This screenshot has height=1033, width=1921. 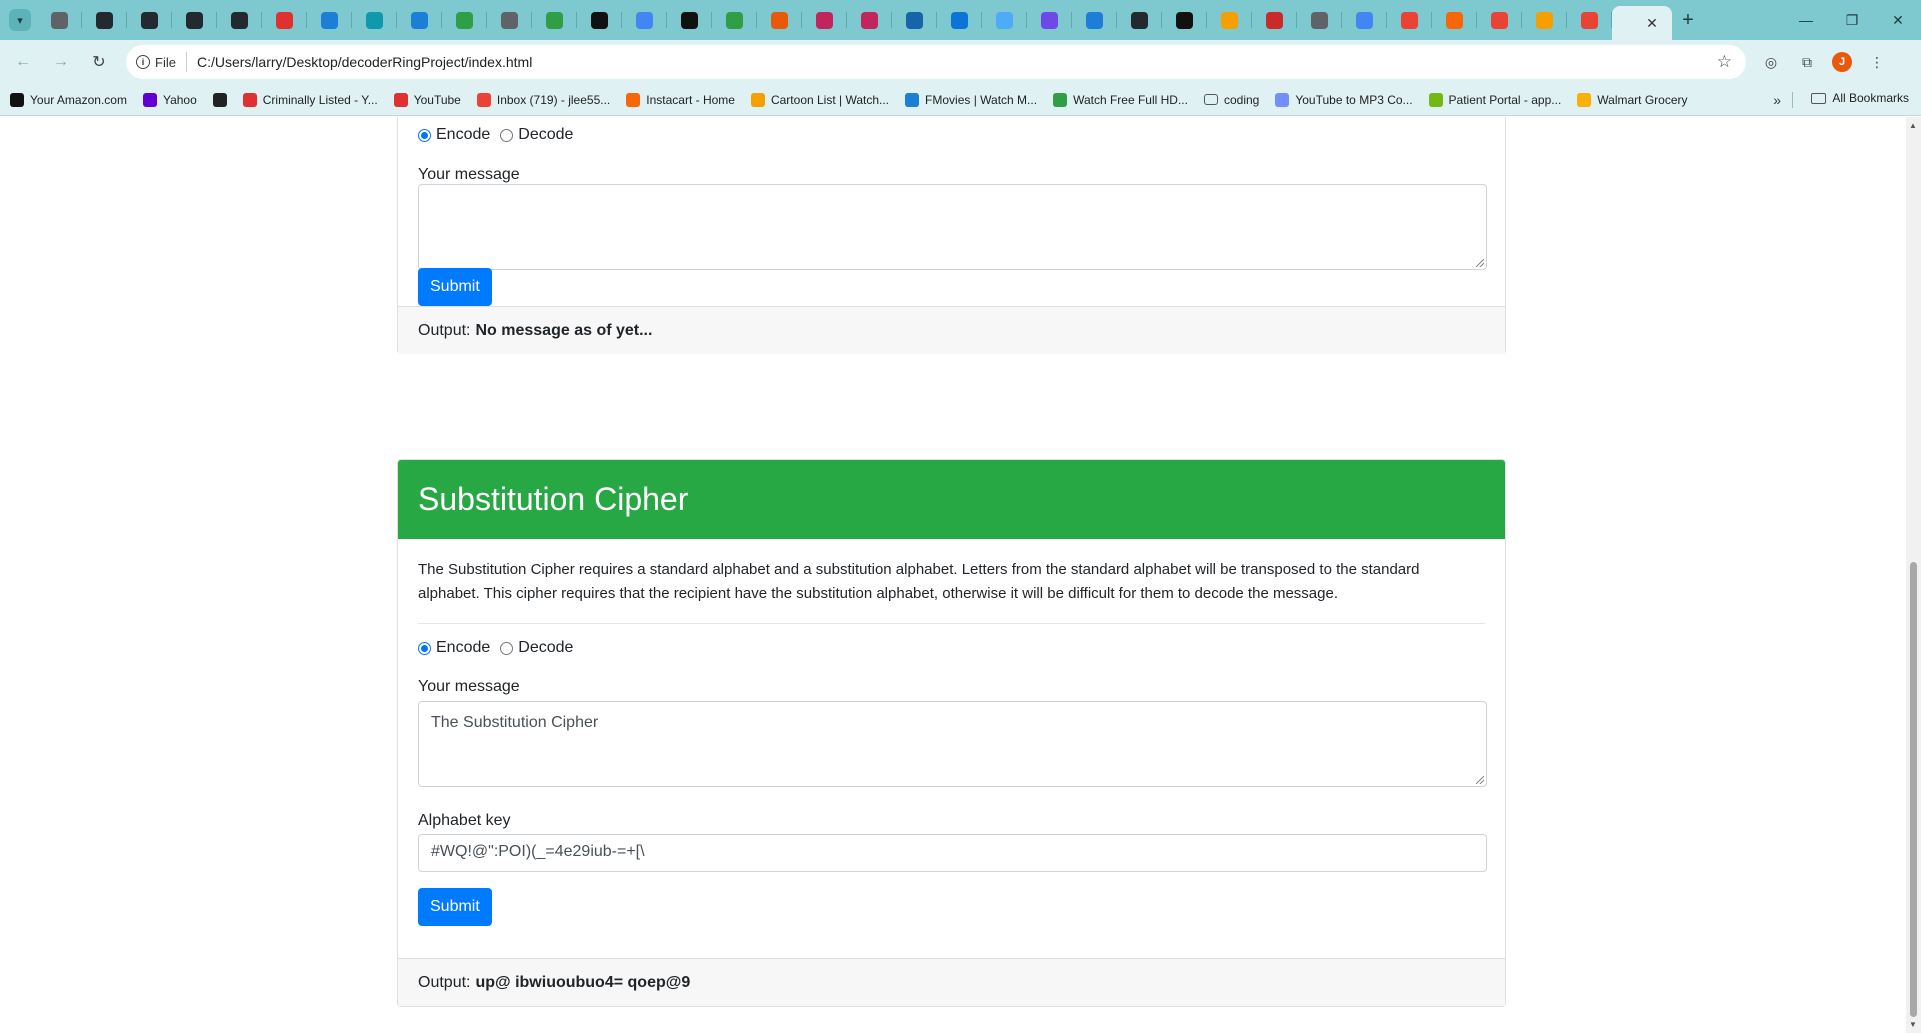 What do you see at coordinates (952, 744) in the screenshot?
I see `message-textarea: The Substitution Cipher` at bounding box center [952, 744].